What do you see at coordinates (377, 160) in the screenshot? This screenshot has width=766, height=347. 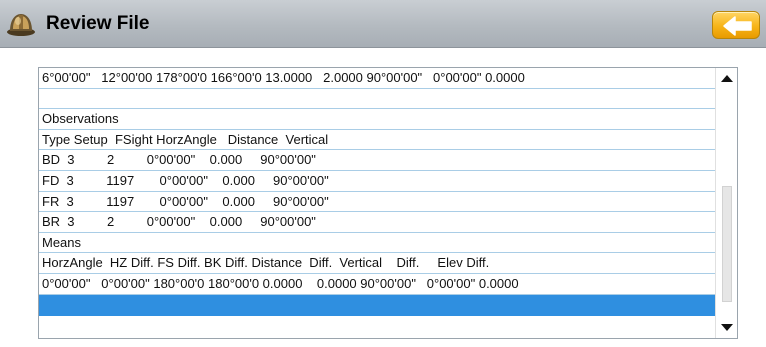 I see `list-item: BD 3 2 0°00'00" 0.000 90°00'00"` at bounding box center [377, 160].